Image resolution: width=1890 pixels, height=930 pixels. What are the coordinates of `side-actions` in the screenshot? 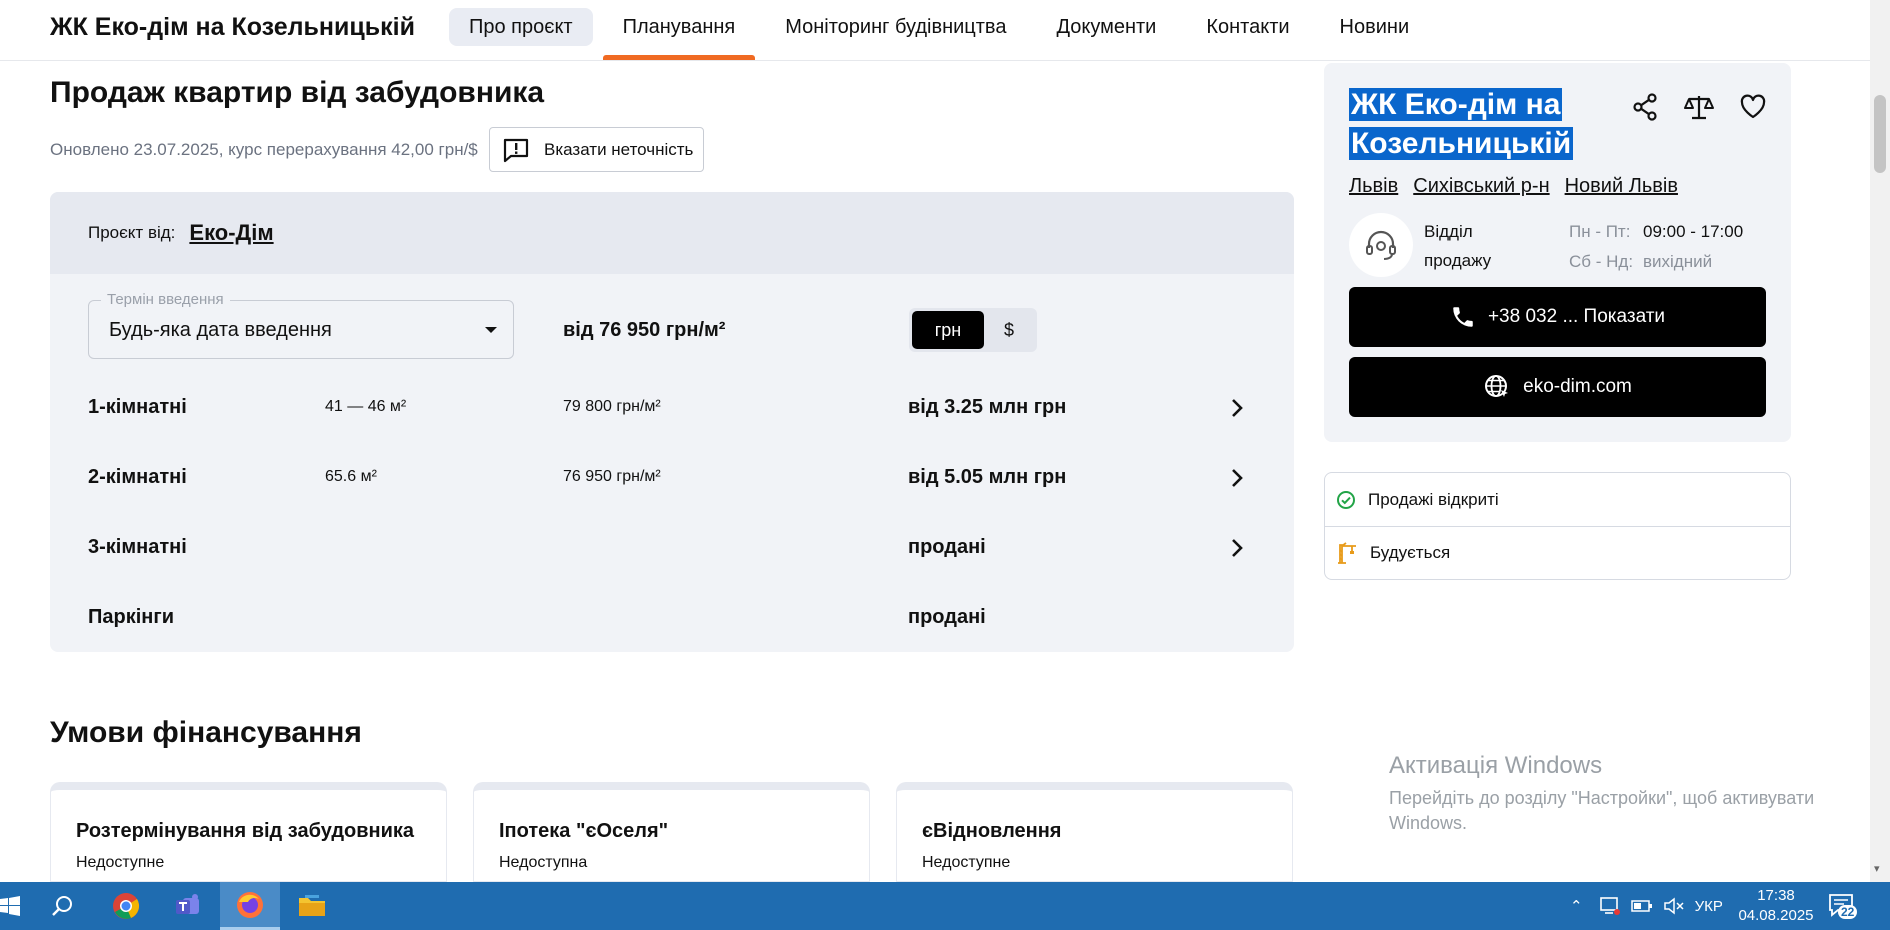 It's located at (1699, 107).